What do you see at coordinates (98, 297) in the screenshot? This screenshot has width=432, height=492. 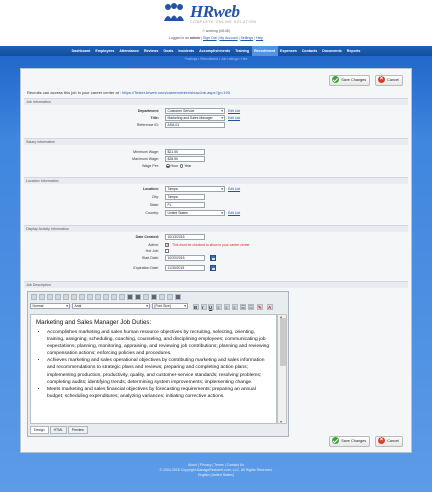 I see `find-icon` at bounding box center [98, 297].